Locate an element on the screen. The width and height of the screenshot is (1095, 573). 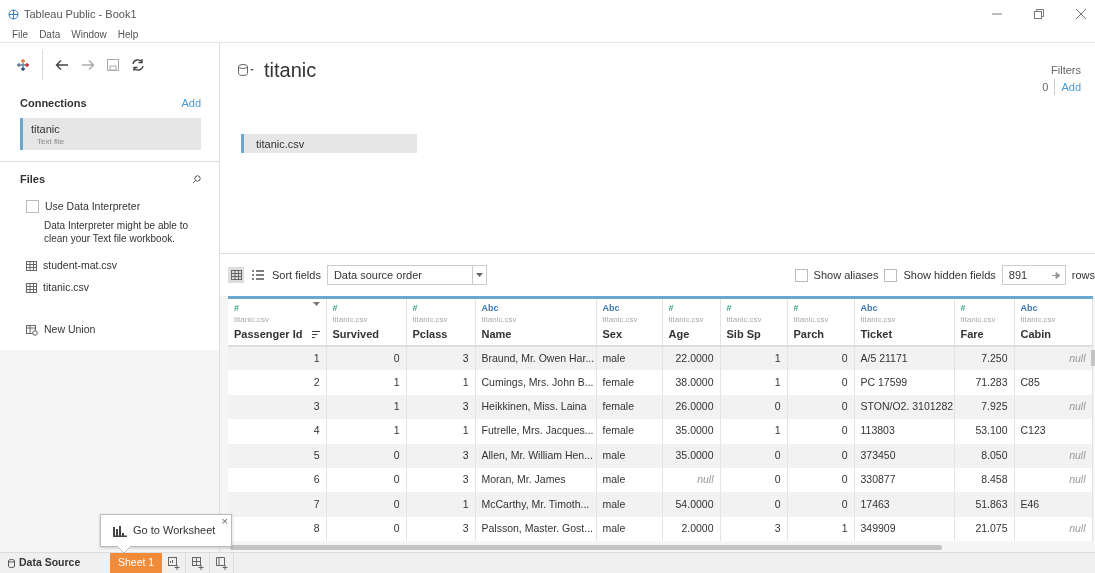
column-header: # titanic.csv Passenger Id is located at coordinates (277, 321).